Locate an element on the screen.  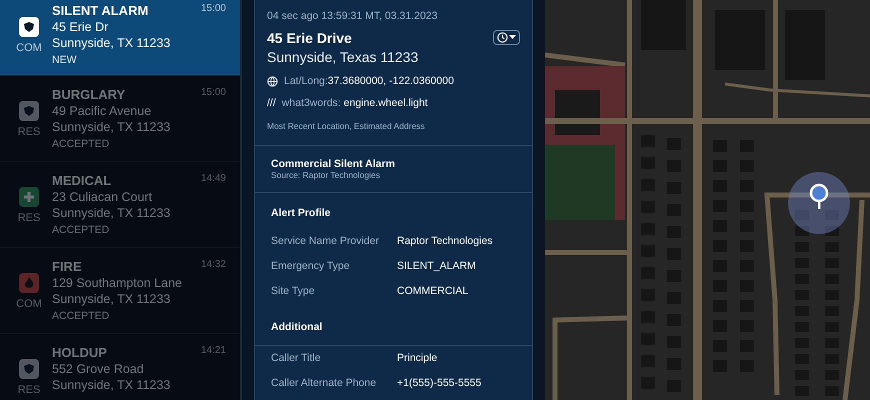
incident-title: FIRE is located at coordinates (67, 266).